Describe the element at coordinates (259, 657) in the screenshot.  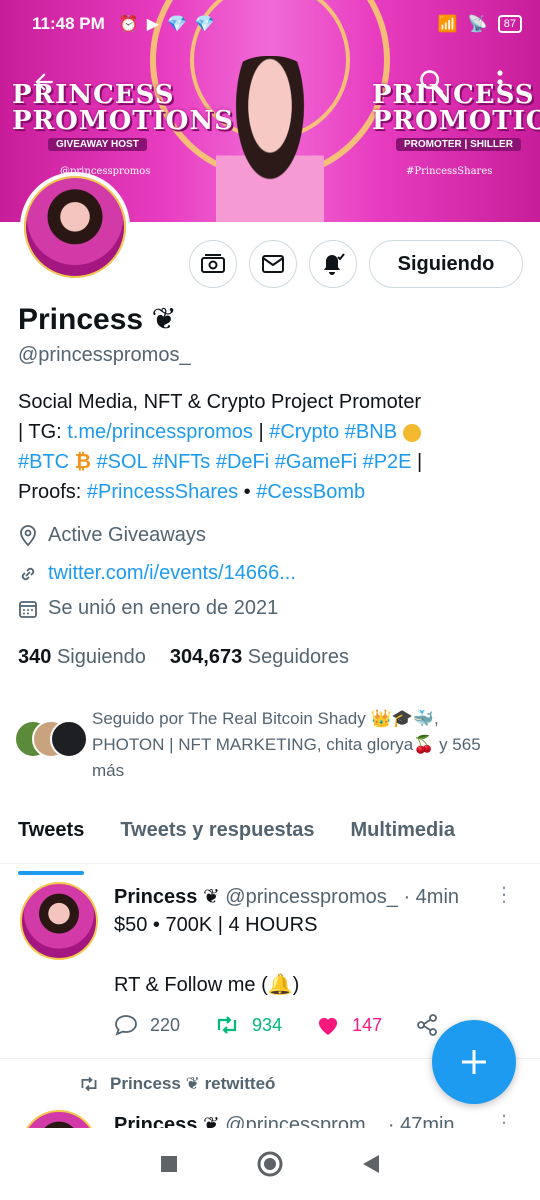
I see `followers-count: 304,673 Seguidores` at that location.